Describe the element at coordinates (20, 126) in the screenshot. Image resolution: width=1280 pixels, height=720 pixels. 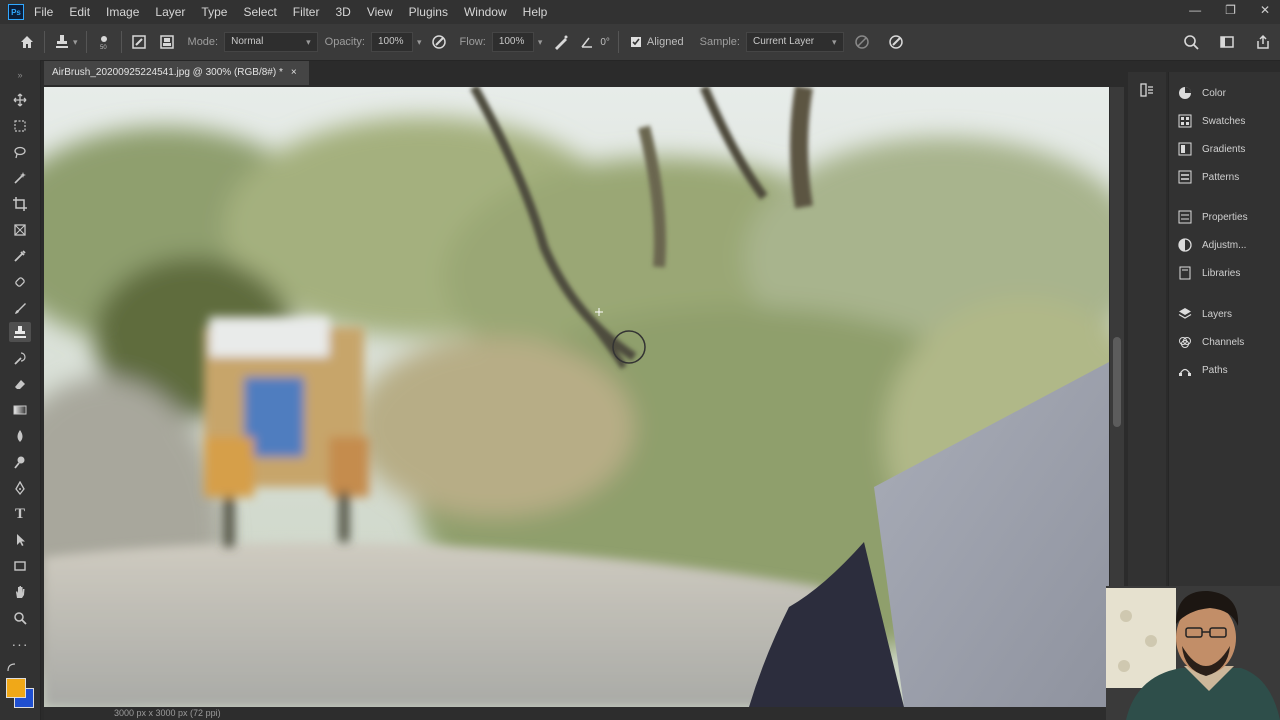
I see `marquee-tool-icon` at that location.